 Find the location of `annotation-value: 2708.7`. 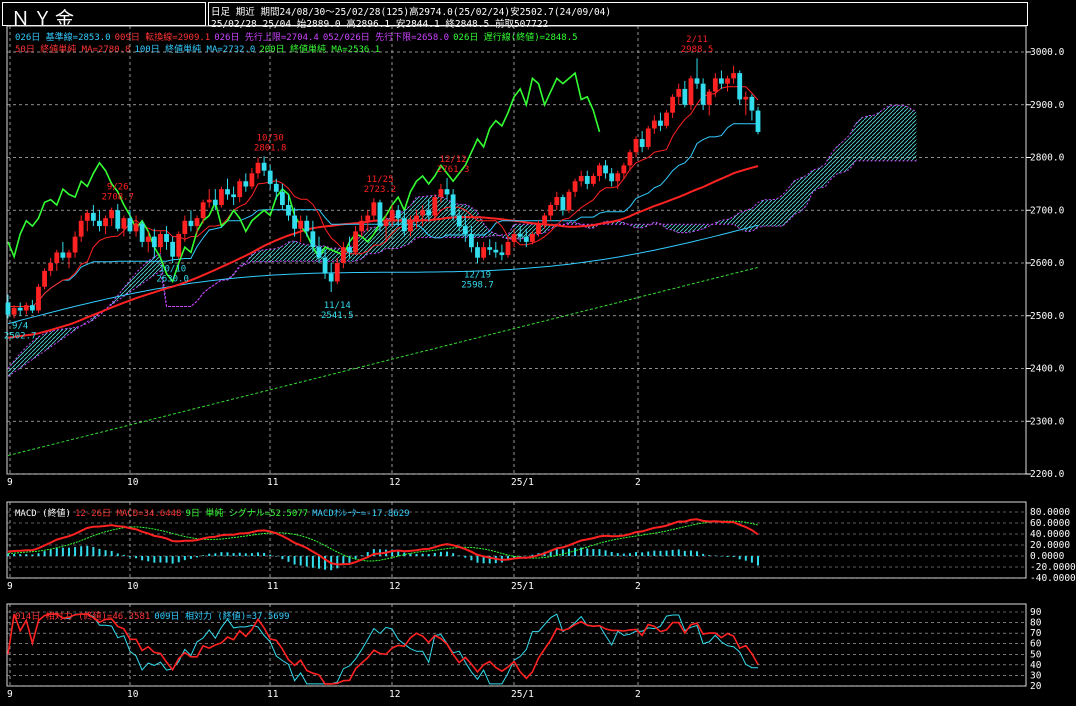

annotation-value: 2708.7 is located at coordinates (117, 198).